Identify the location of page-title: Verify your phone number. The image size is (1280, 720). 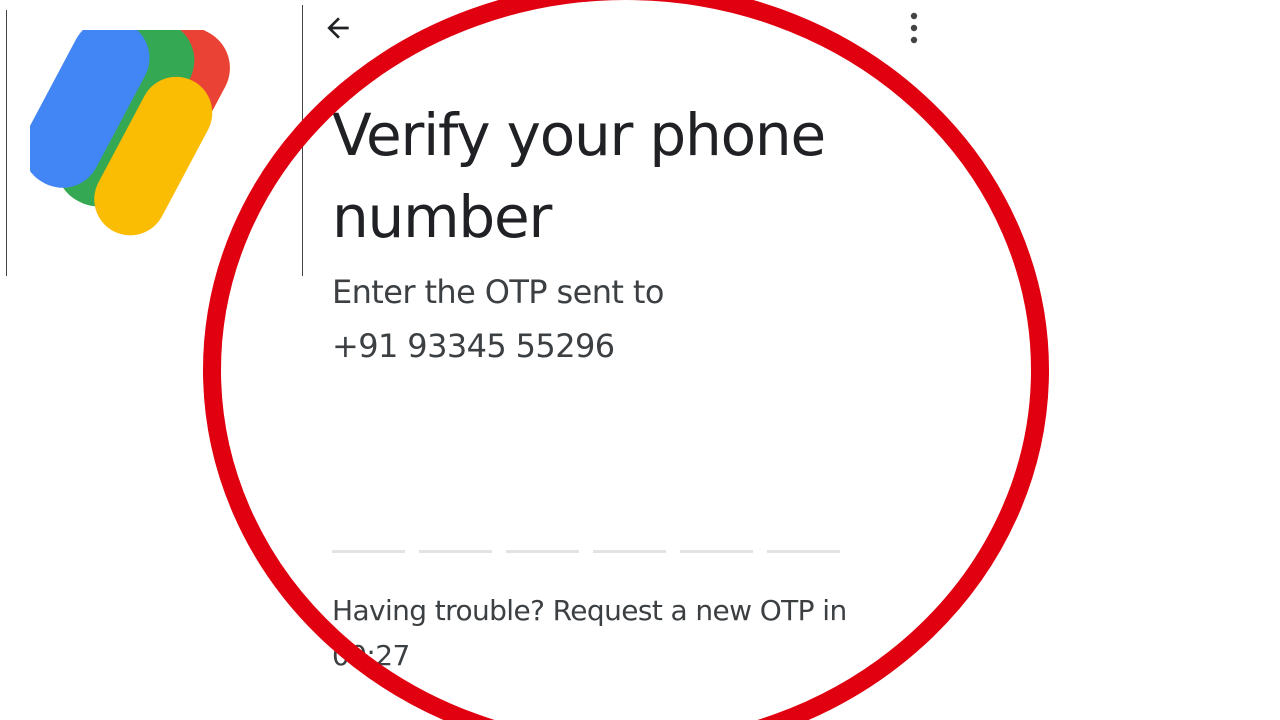
(579, 176).